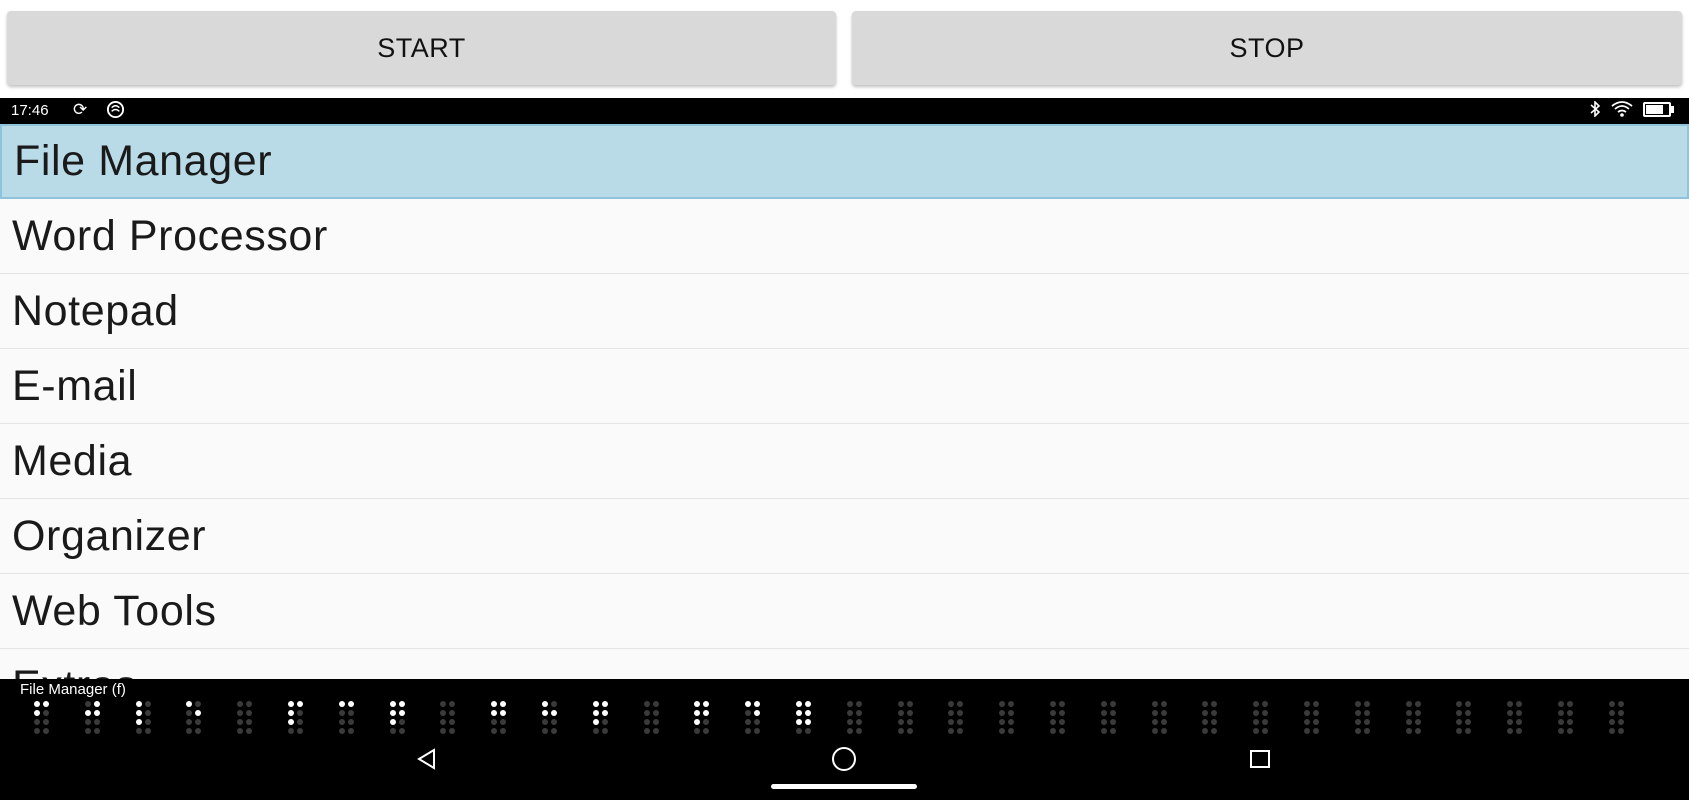 The image size is (1689, 800). What do you see at coordinates (844, 664) in the screenshot?
I see `menu-item-extras: Extras` at bounding box center [844, 664].